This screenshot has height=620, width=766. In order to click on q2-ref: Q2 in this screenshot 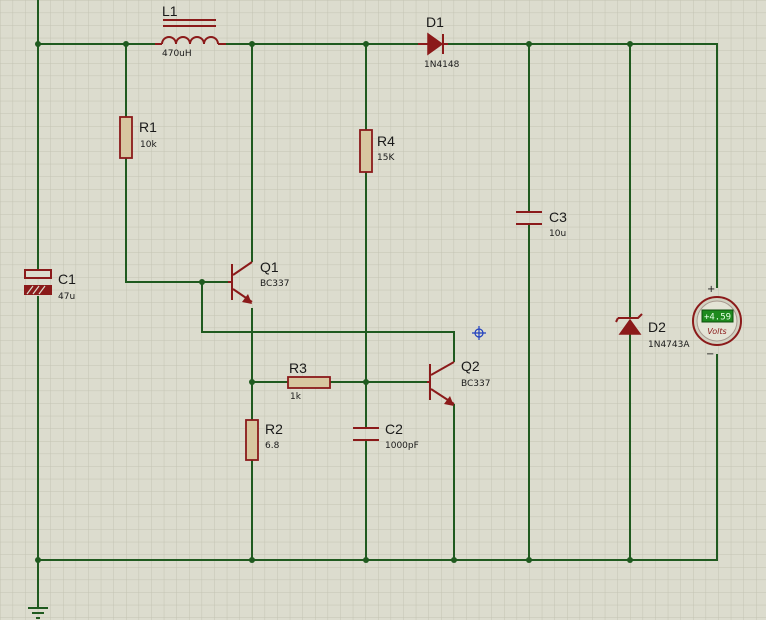, I will do `click(470, 366)`.